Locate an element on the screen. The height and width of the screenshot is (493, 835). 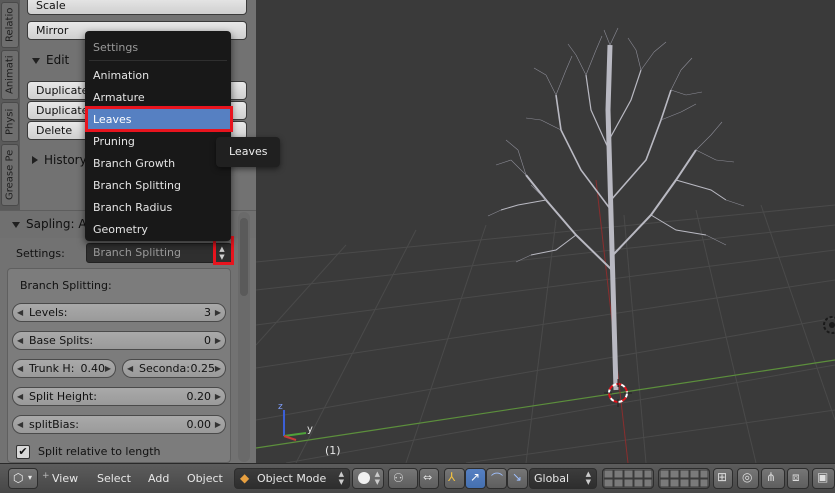
levels-value: 3 is located at coordinates (207, 312).